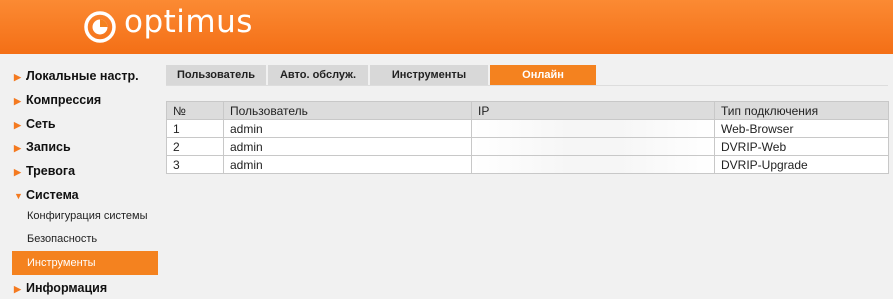 This screenshot has width=893, height=299. I want to click on table-row: 2 admin DVRIP-Web, so click(527, 146).